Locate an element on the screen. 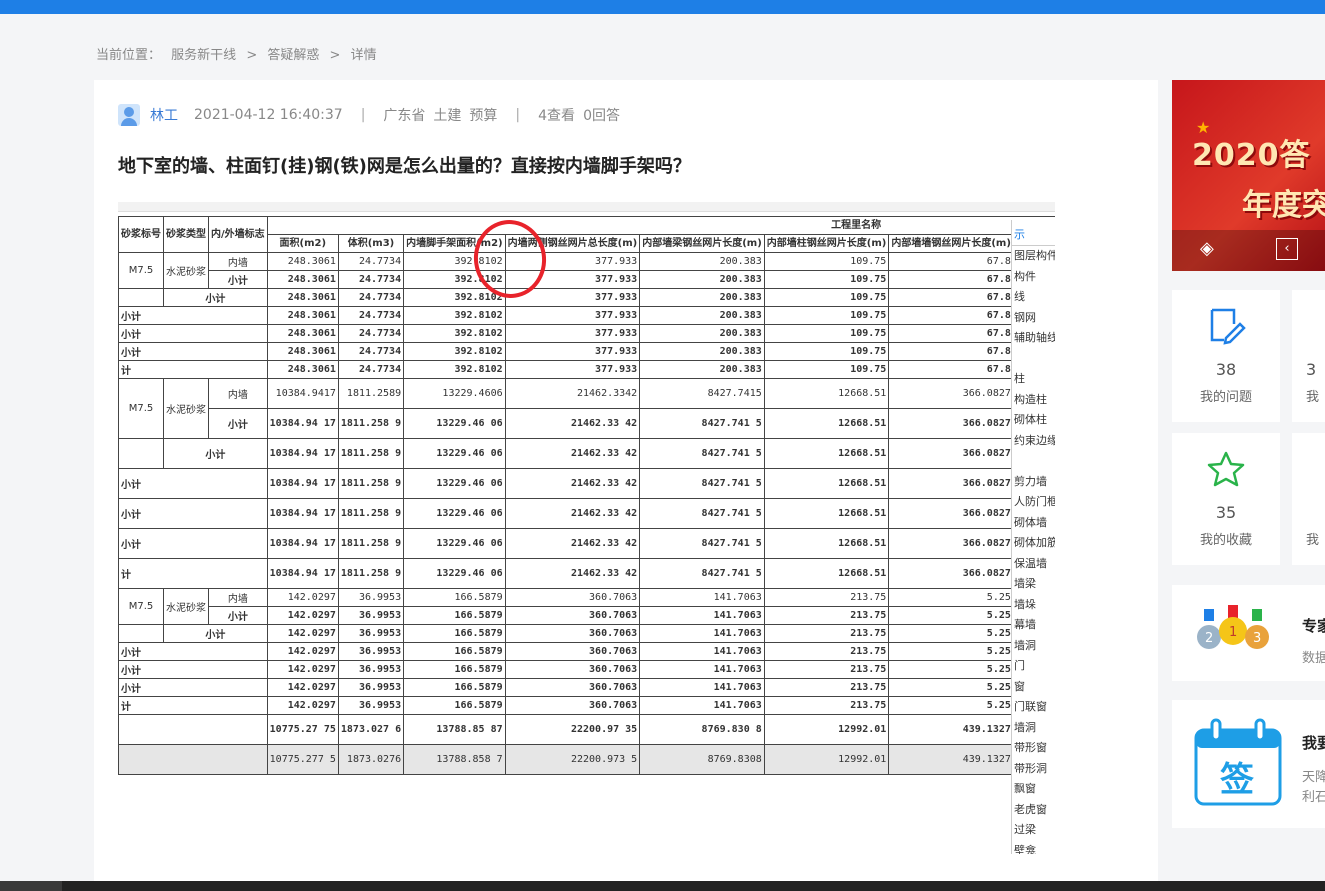 Image resolution: width=1325 pixels, height=891 pixels. table-header-cell: 内部墙梁钢丝网片长度(m) is located at coordinates (702, 243).